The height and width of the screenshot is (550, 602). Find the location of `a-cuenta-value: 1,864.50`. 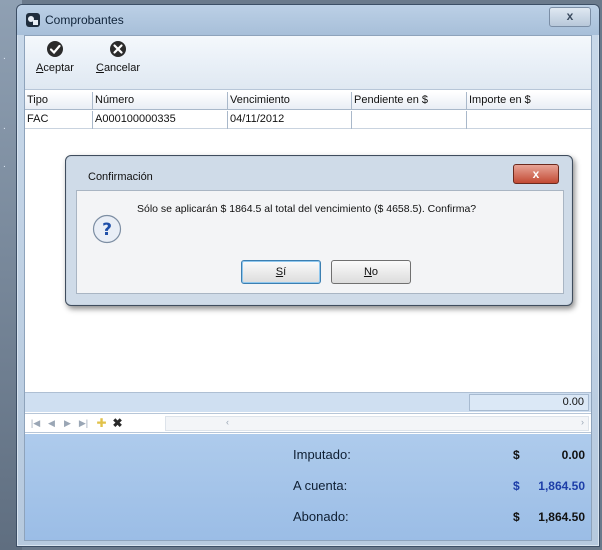

a-cuenta-value: 1,864.50 is located at coordinates (561, 486).